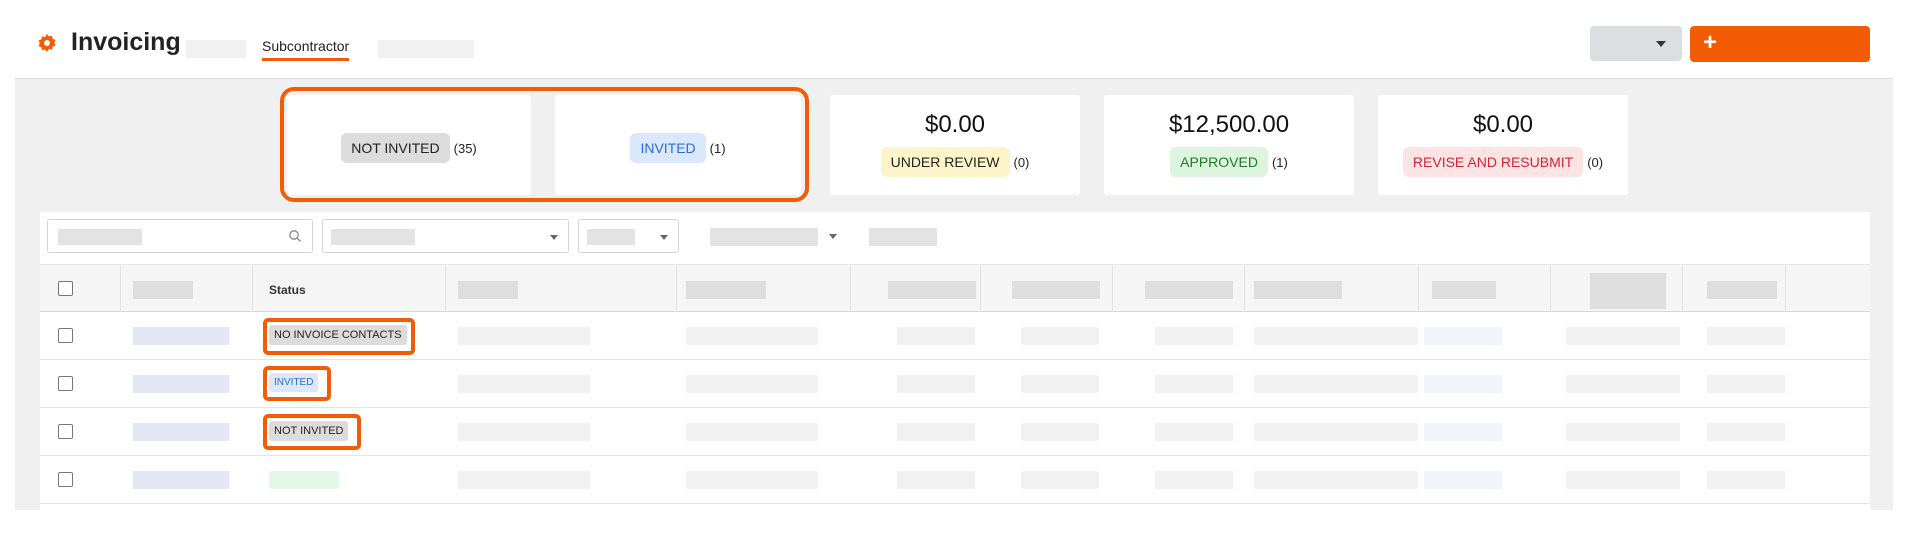 This screenshot has height=533, width=1908. Describe the element at coordinates (1780, 44) in the screenshot. I see `create-button: +` at that location.